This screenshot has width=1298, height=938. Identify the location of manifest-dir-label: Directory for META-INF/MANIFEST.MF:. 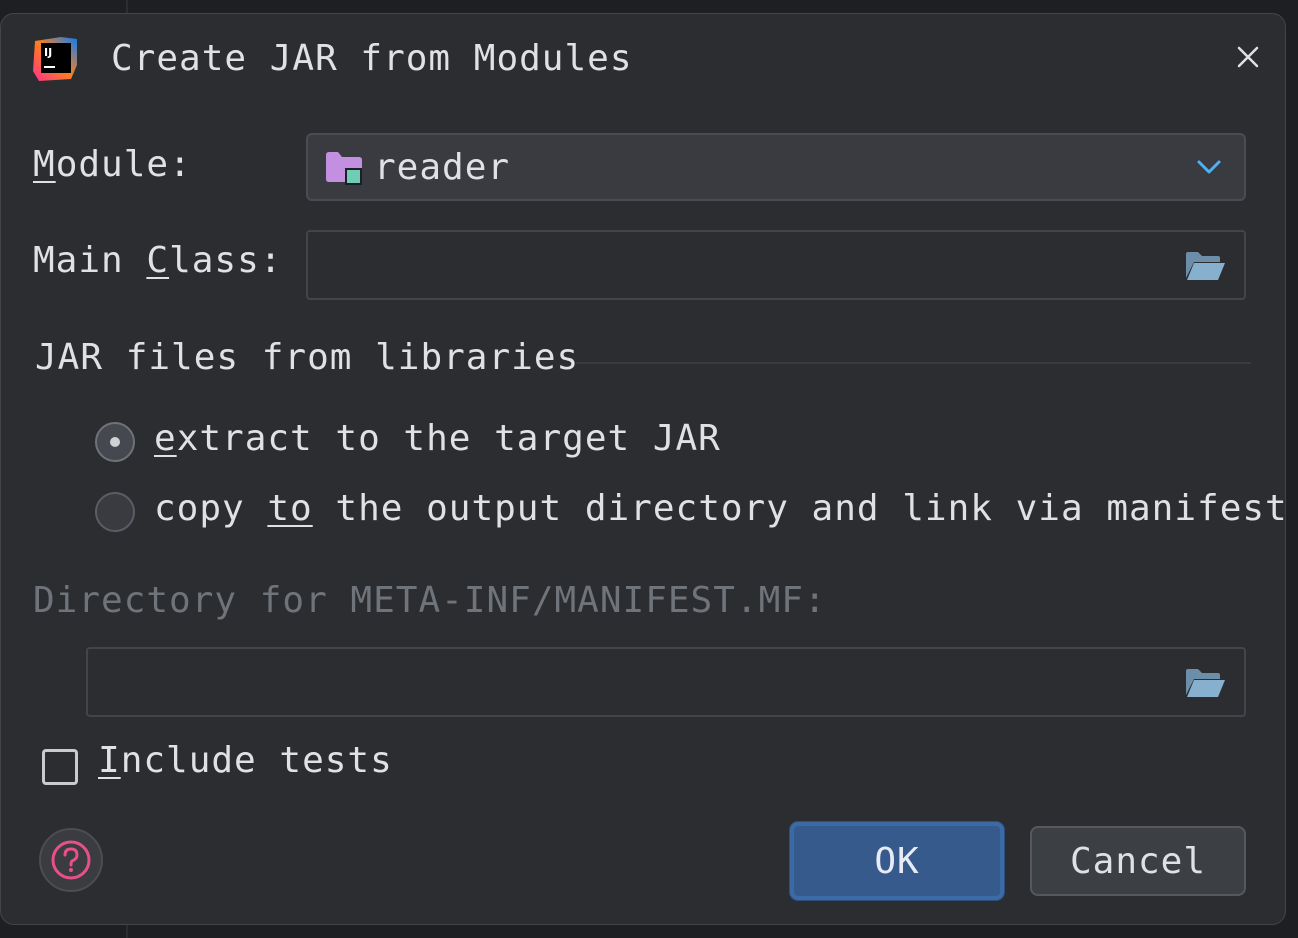
(430, 600).